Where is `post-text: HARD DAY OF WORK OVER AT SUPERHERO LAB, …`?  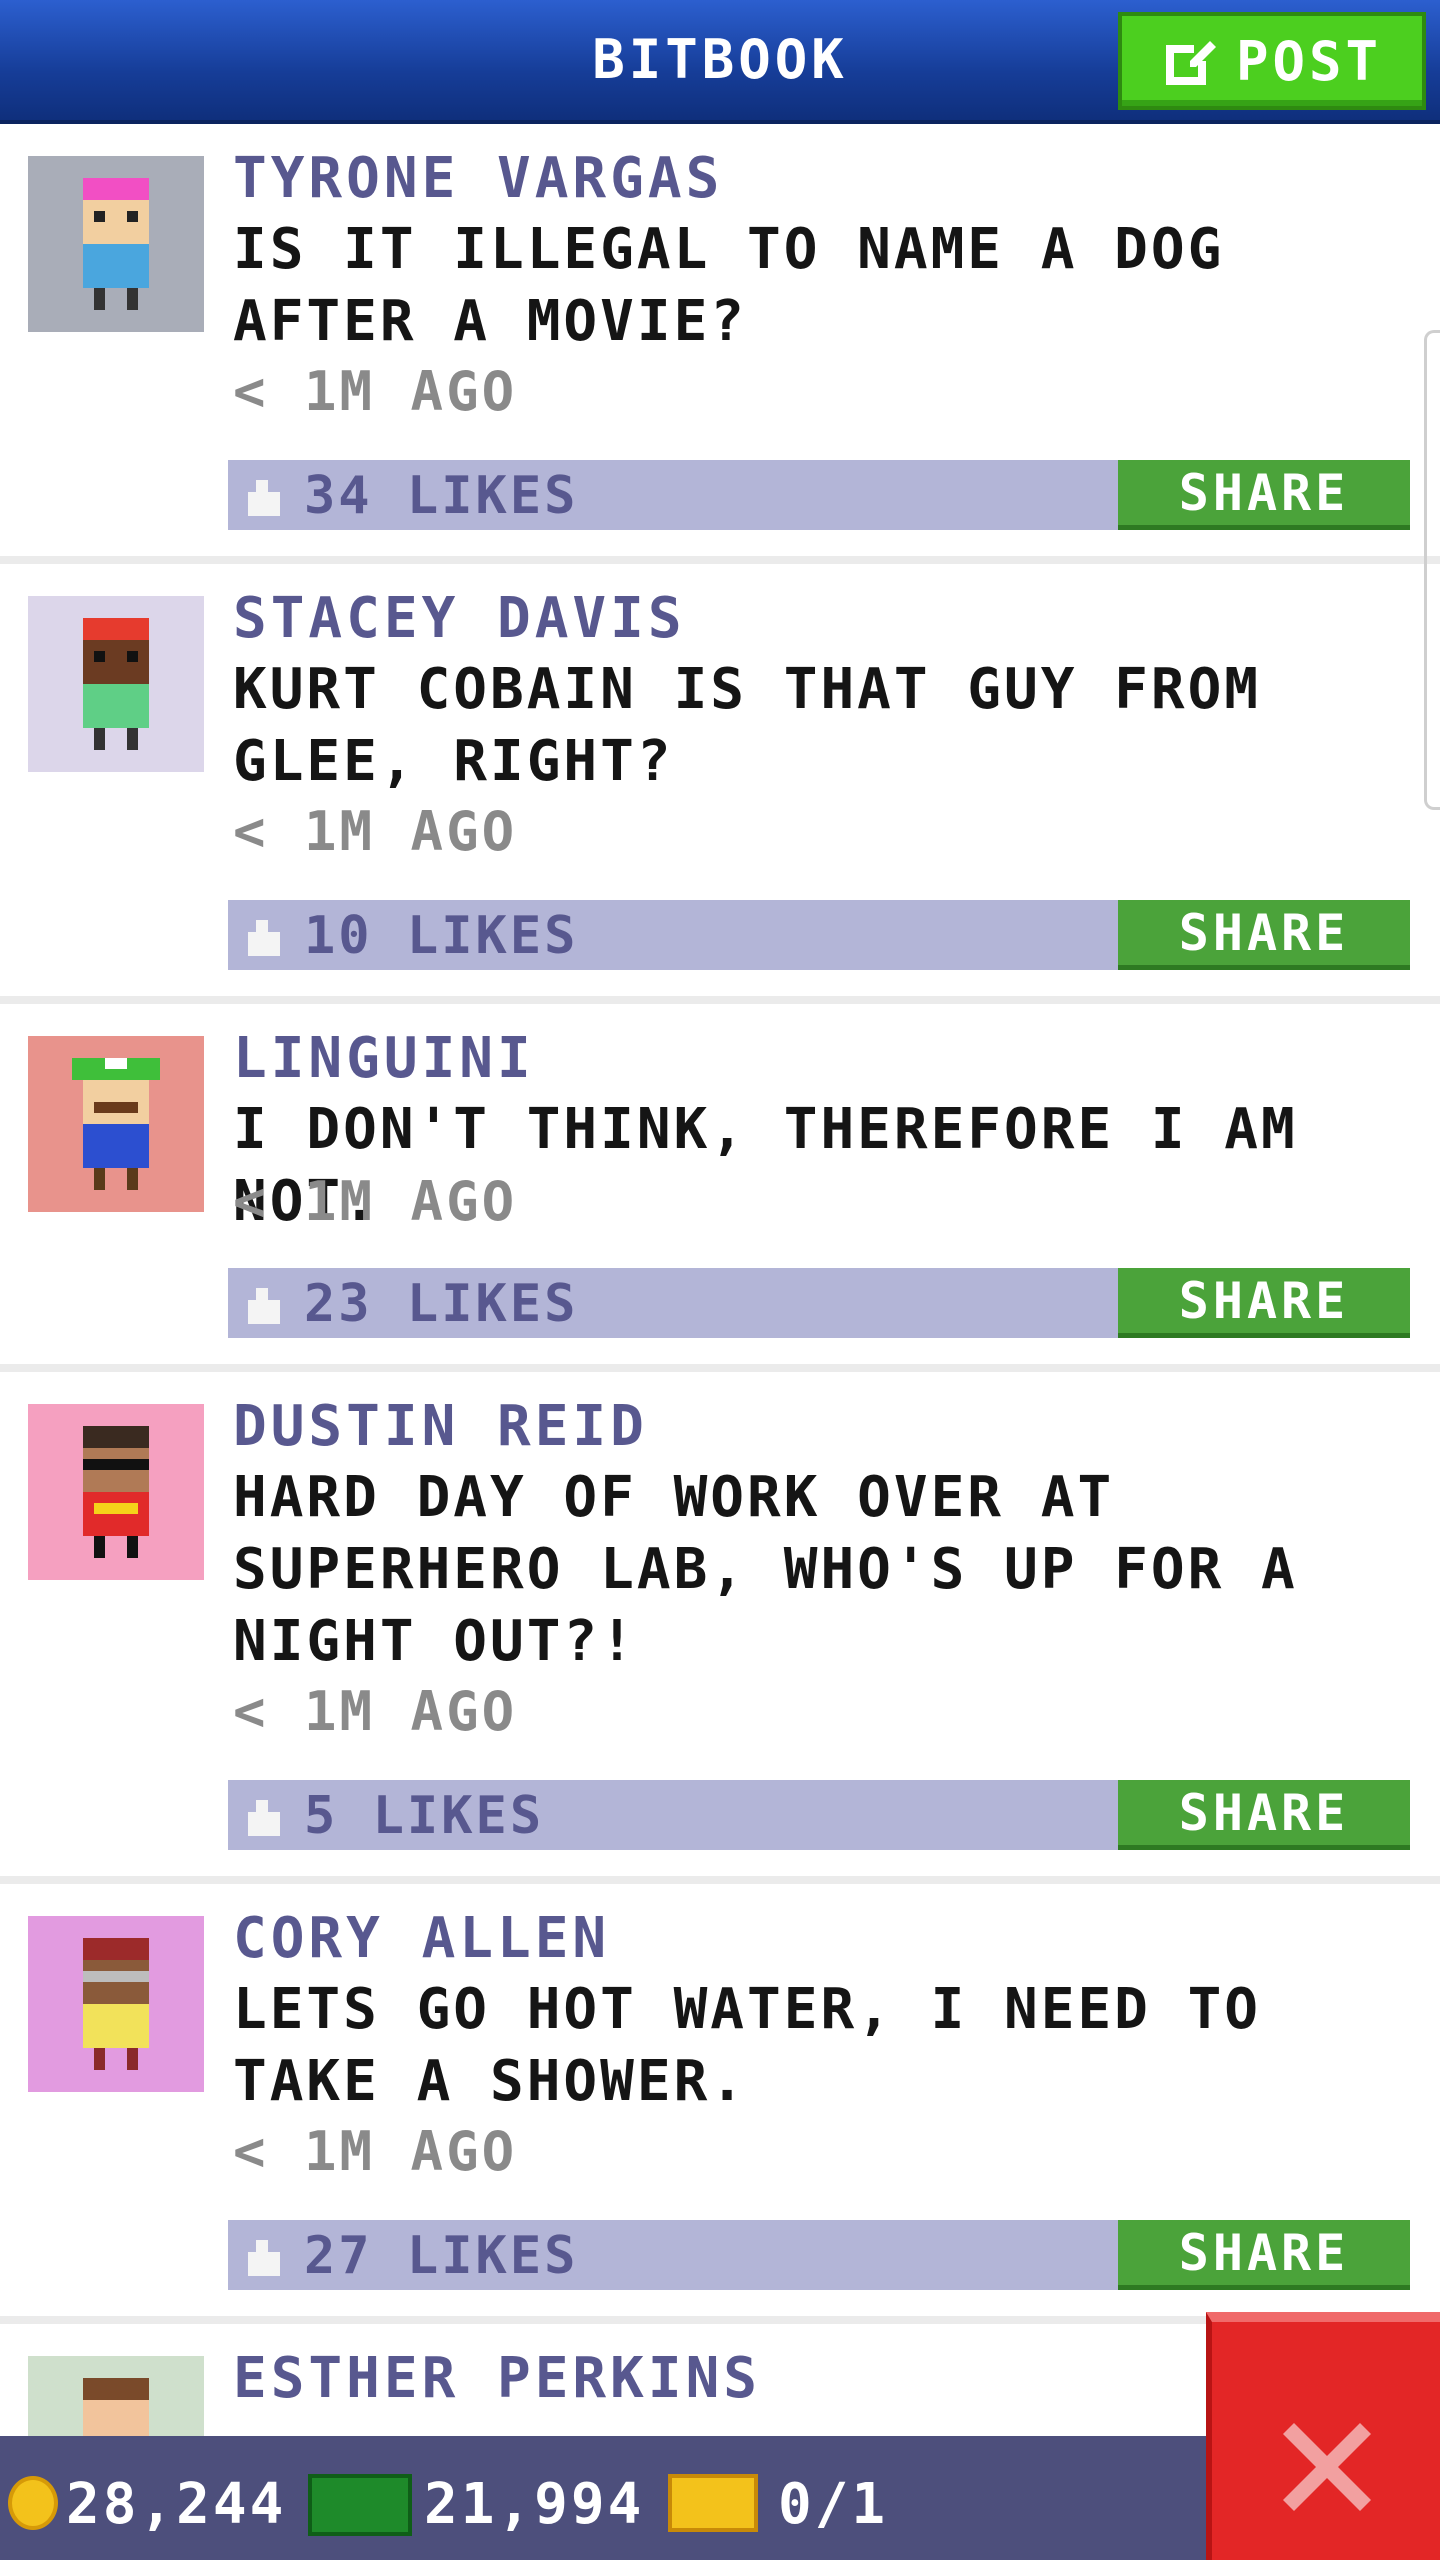
post-text: HARD DAY OF WORK OVER AT SUPERHERO LAB, … is located at coordinates (765, 1569).